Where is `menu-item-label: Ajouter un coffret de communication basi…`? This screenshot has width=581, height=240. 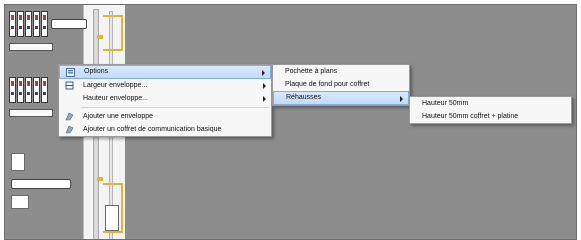 menu-item-label: Ajouter un coffret de communication basi… is located at coordinates (152, 129).